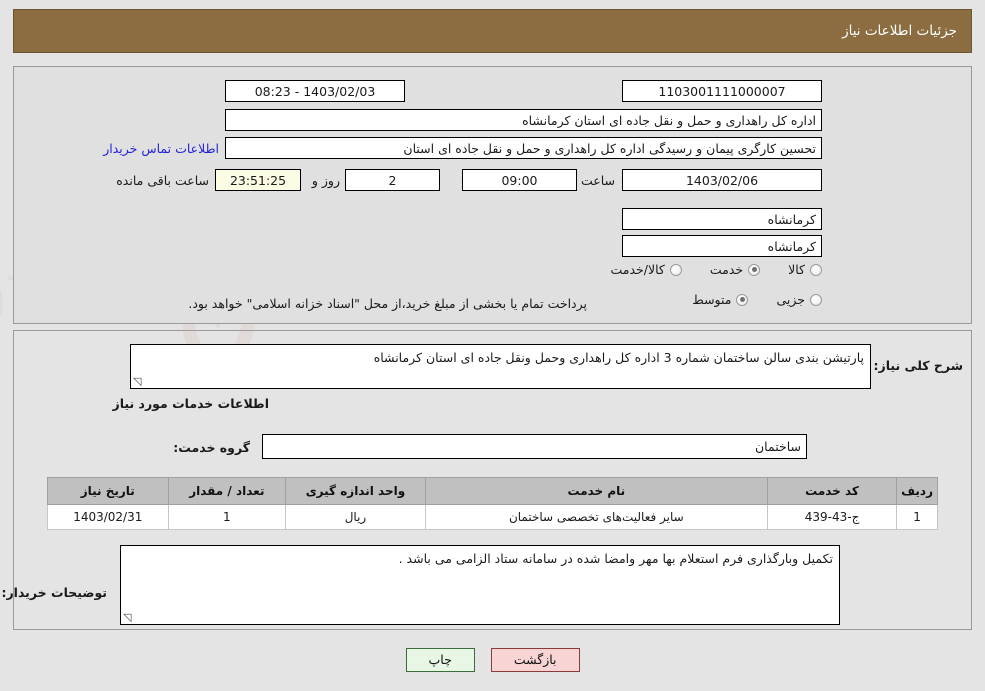 This screenshot has height=691, width=985. I want to click on province-field: کرمانشاه, so click(722, 219).